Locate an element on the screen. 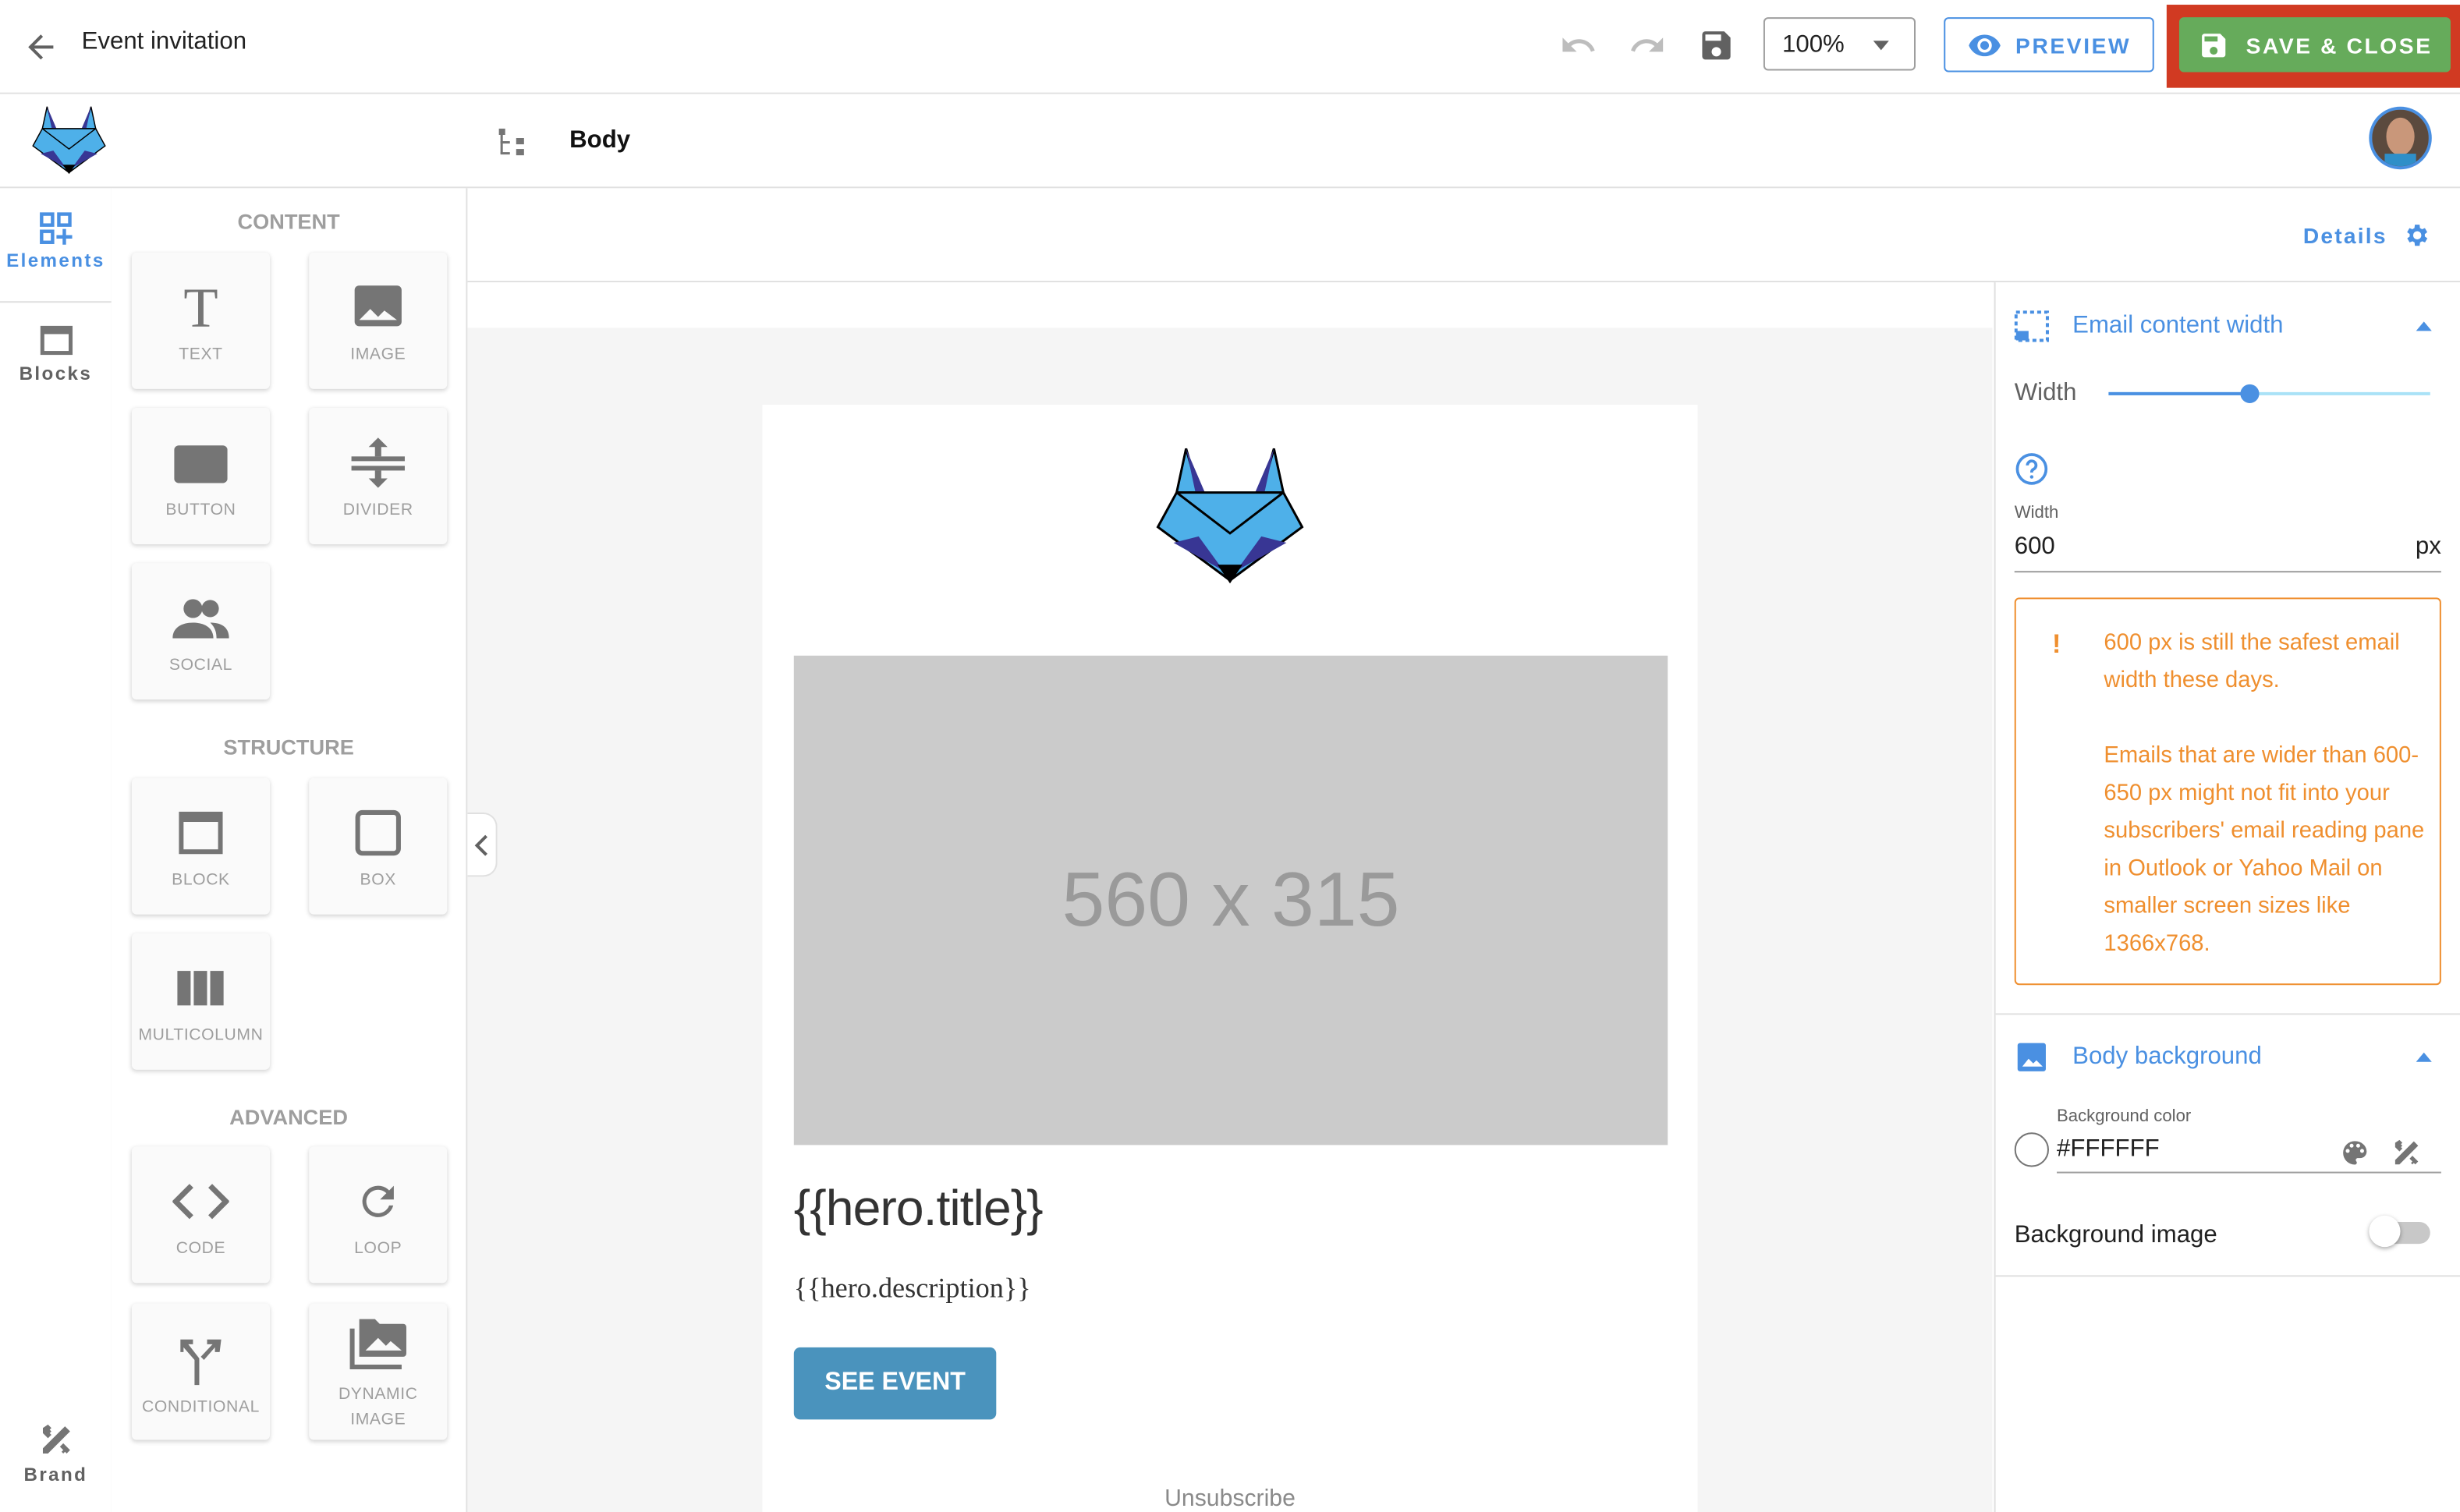  block-icon is located at coordinates (201, 832).